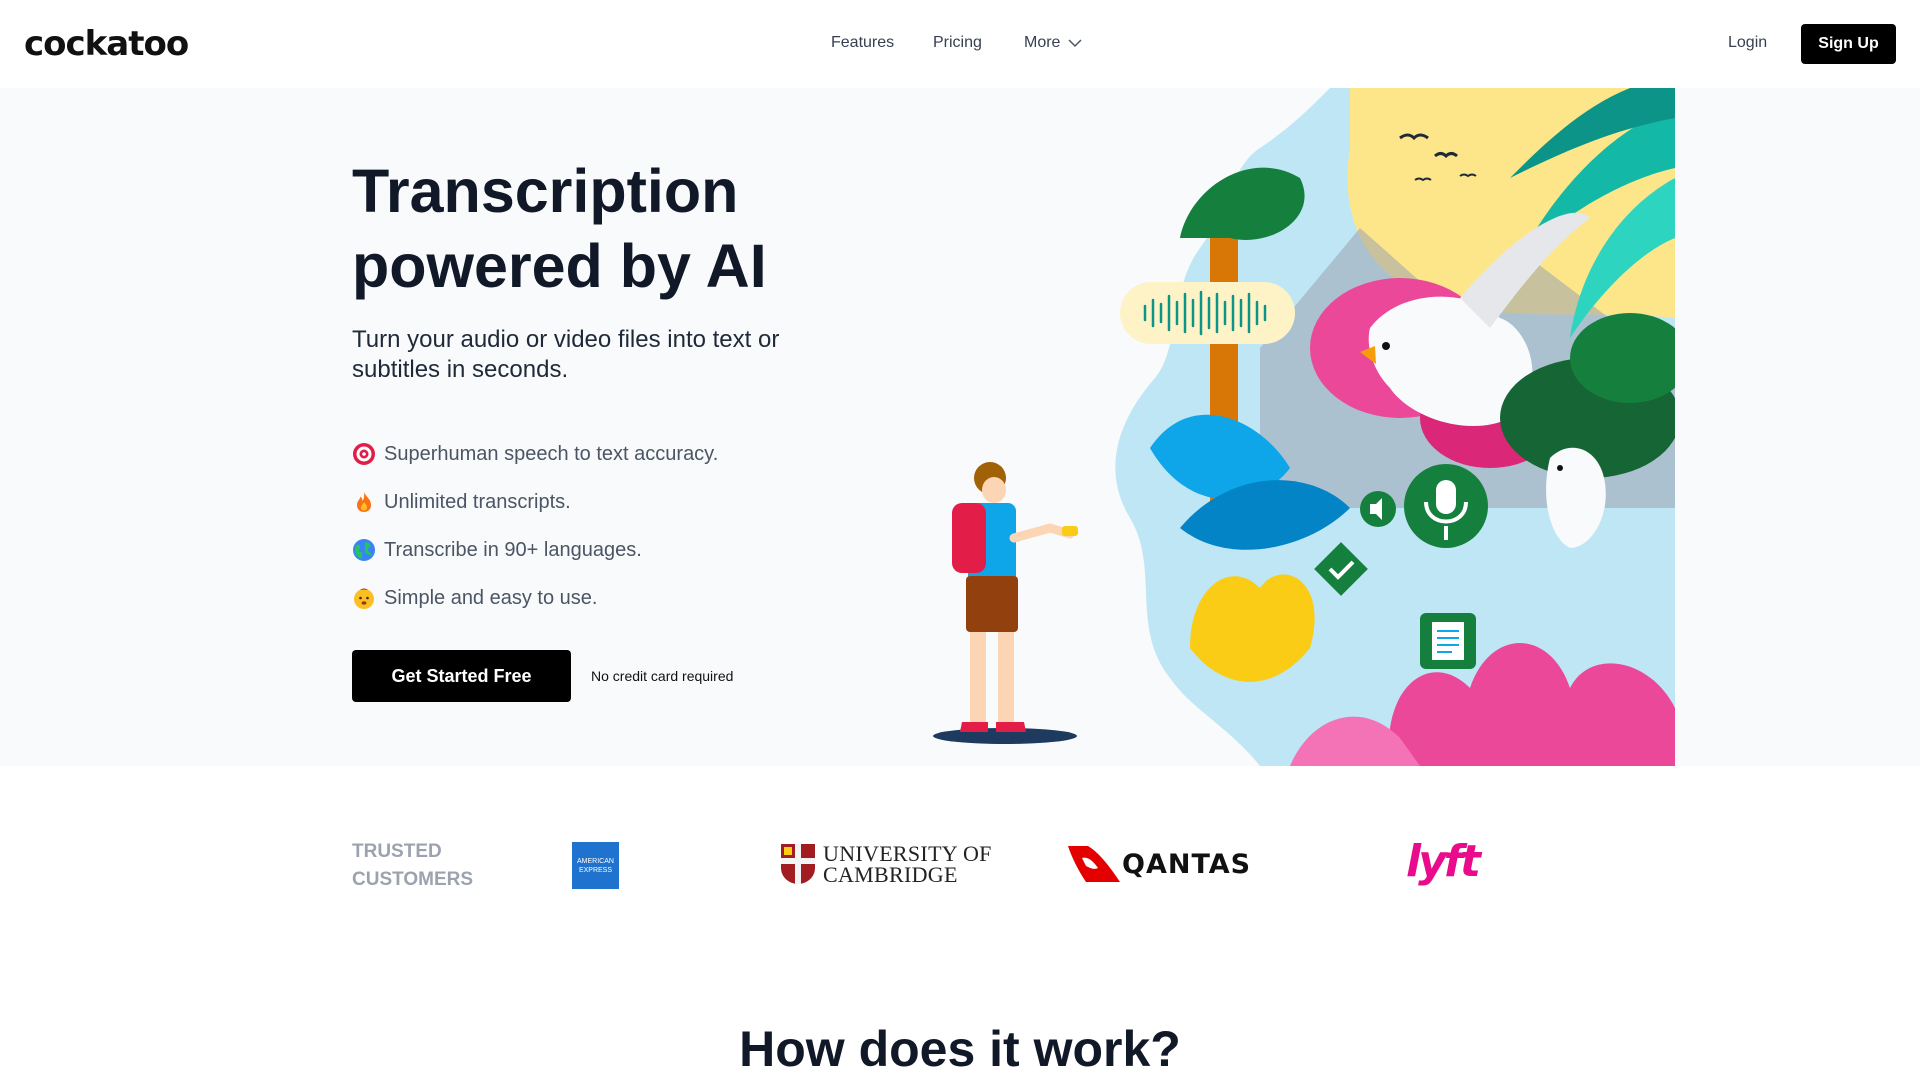 The height and width of the screenshot is (1080, 1920). What do you see at coordinates (551, 453) in the screenshot?
I see `feature-text: Superhuman speech to text accuracy.` at bounding box center [551, 453].